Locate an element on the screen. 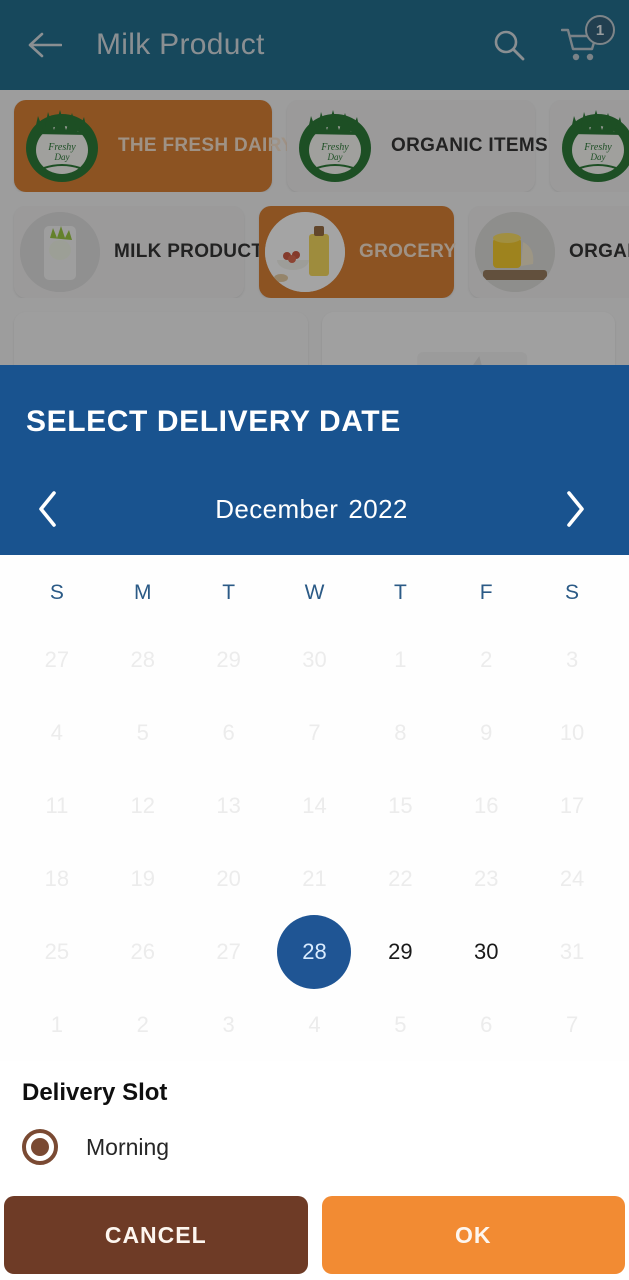  calendar-day-24: 24 is located at coordinates (572, 878).